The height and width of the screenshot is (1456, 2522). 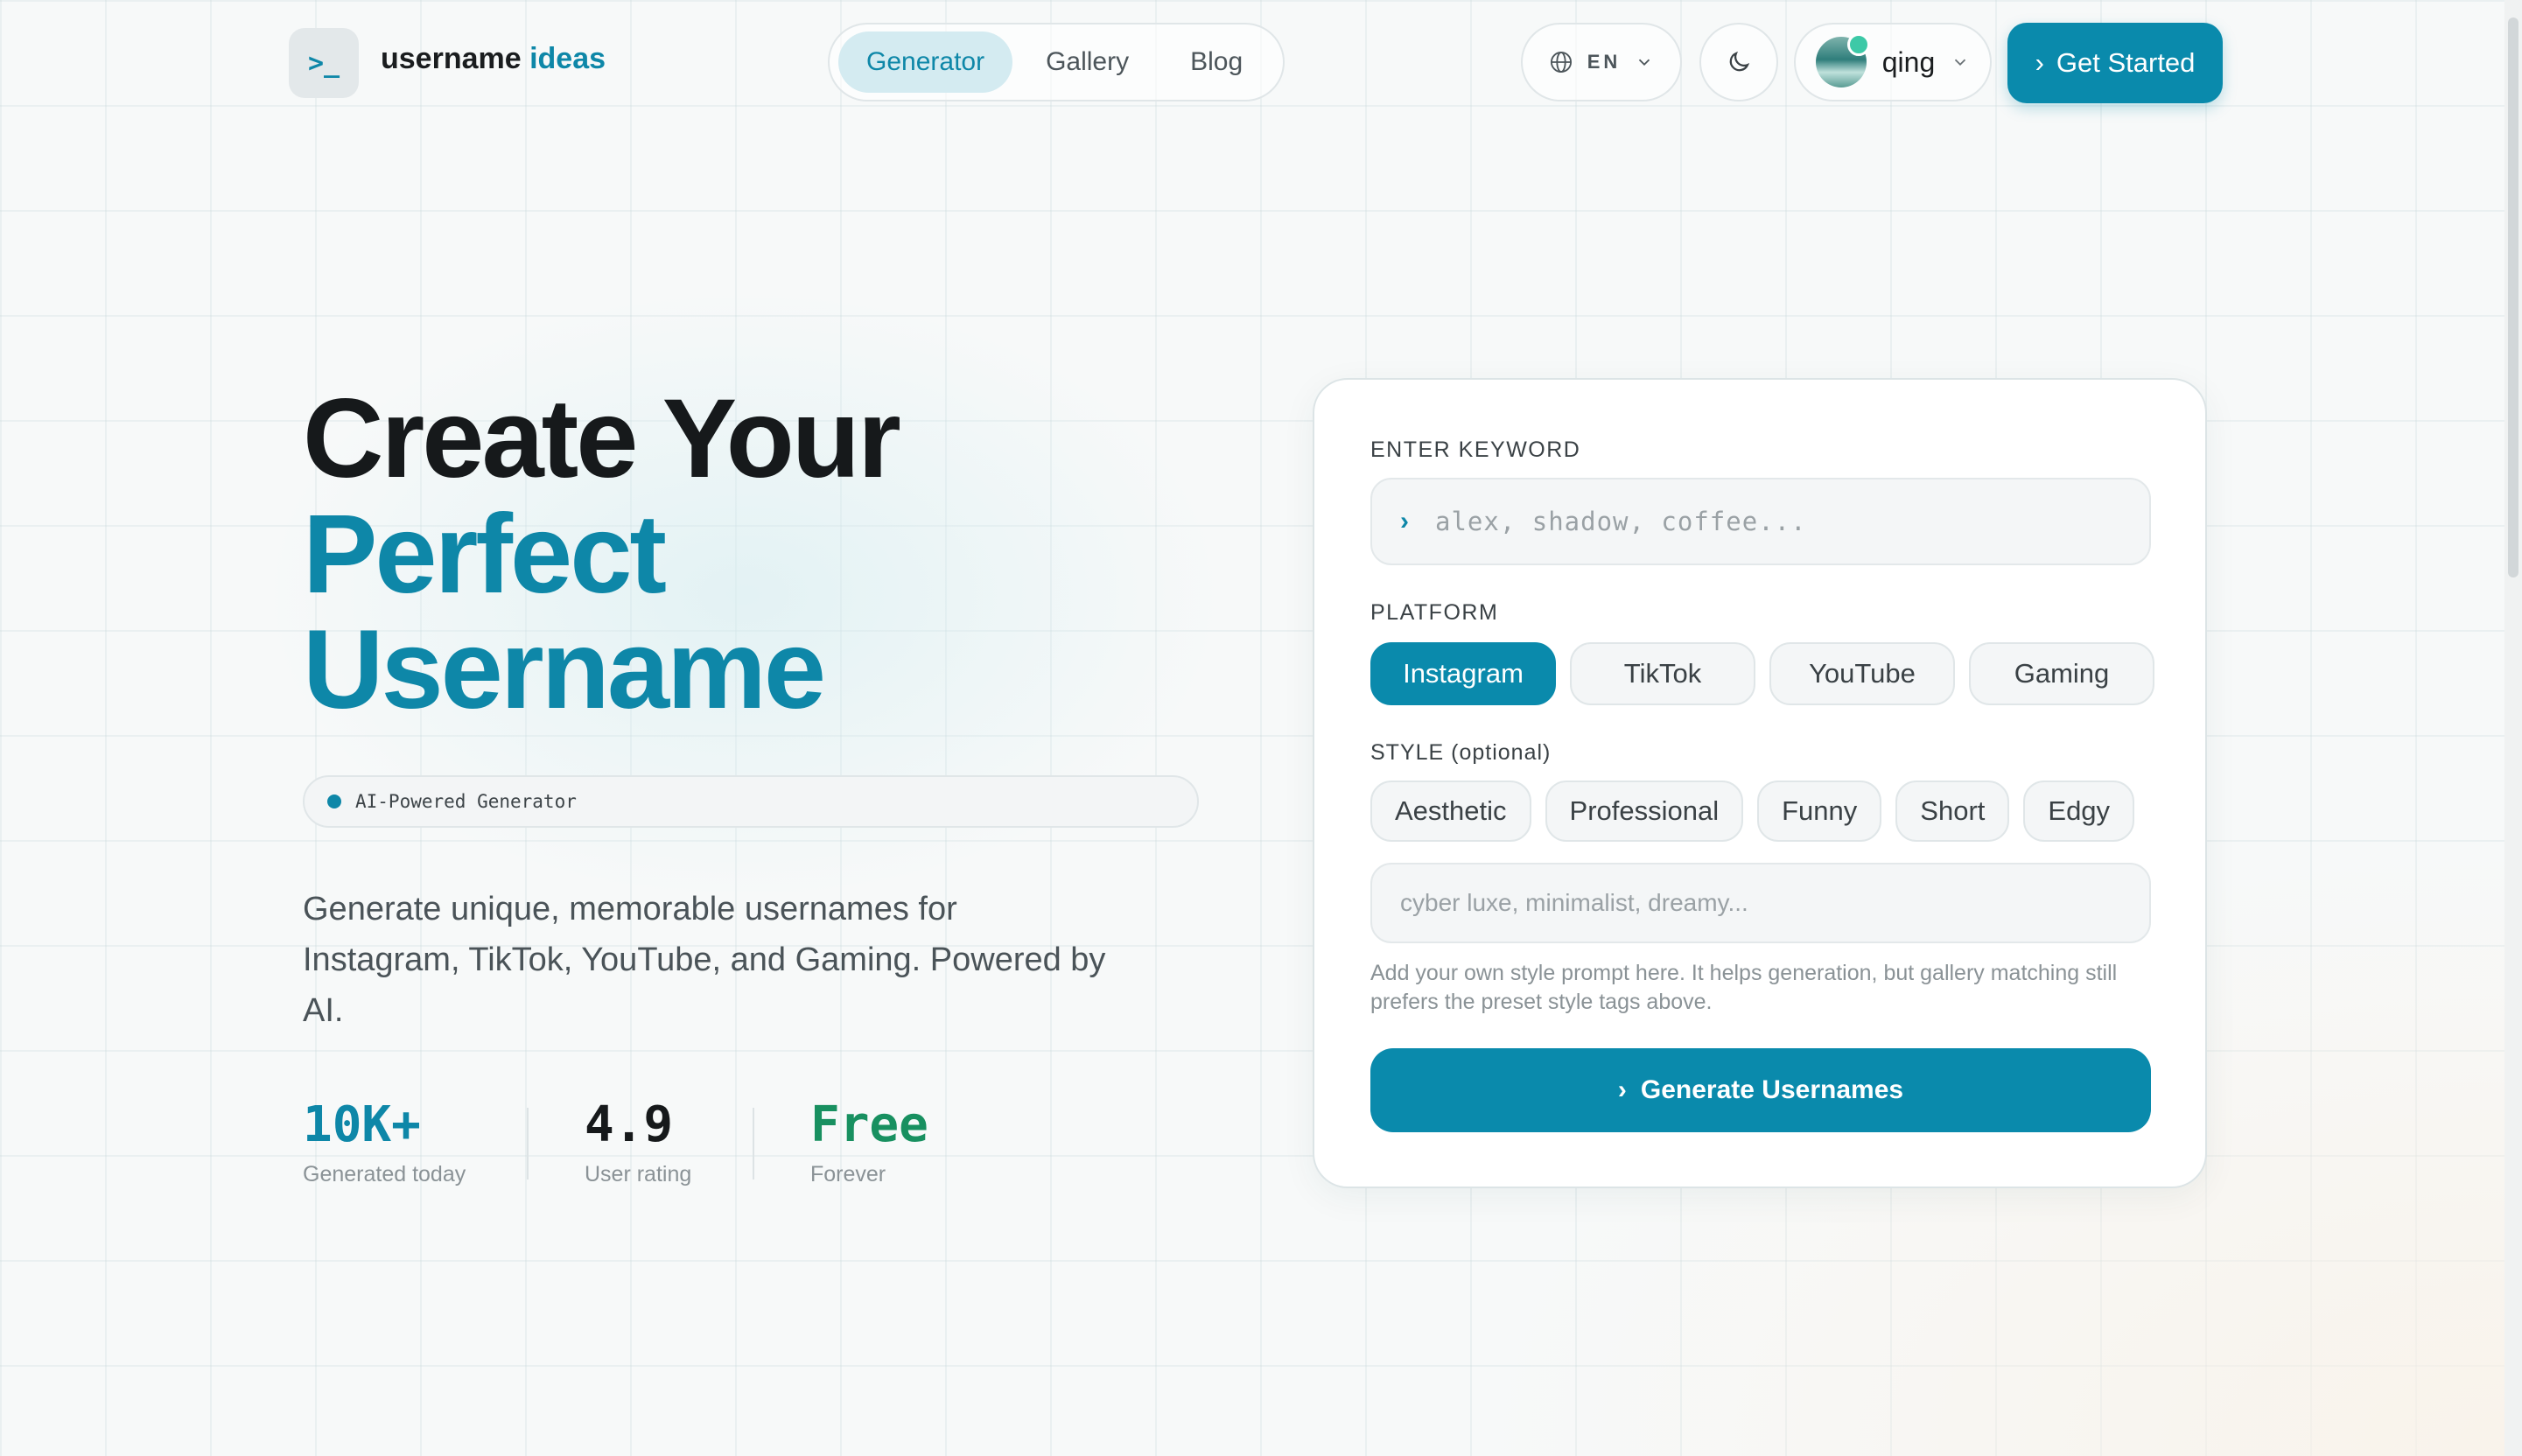 I want to click on stat-value: 10K+, so click(x=362, y=1124).